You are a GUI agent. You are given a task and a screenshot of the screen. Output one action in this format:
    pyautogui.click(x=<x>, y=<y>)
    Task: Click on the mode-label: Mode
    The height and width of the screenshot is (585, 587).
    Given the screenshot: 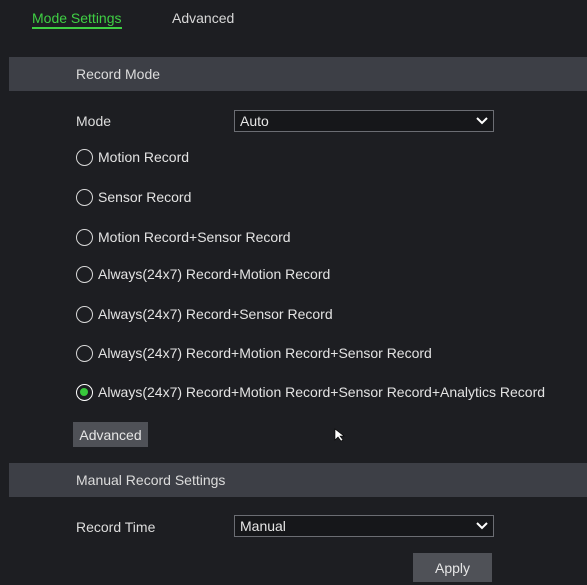 What is the action you would take?
    pyautogui.click(x=94, y=121)
    